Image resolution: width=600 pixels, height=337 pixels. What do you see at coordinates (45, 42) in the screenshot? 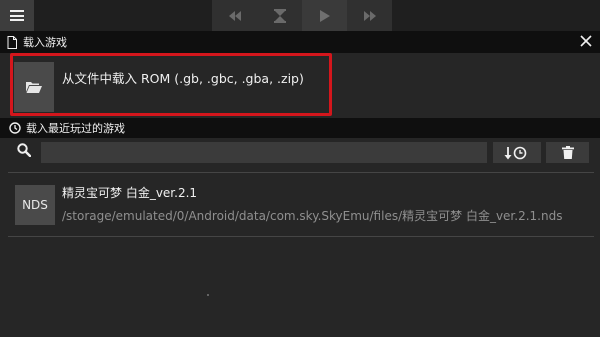
I see `dialog-title: 载入游戏` at bounding box center [45, 42].